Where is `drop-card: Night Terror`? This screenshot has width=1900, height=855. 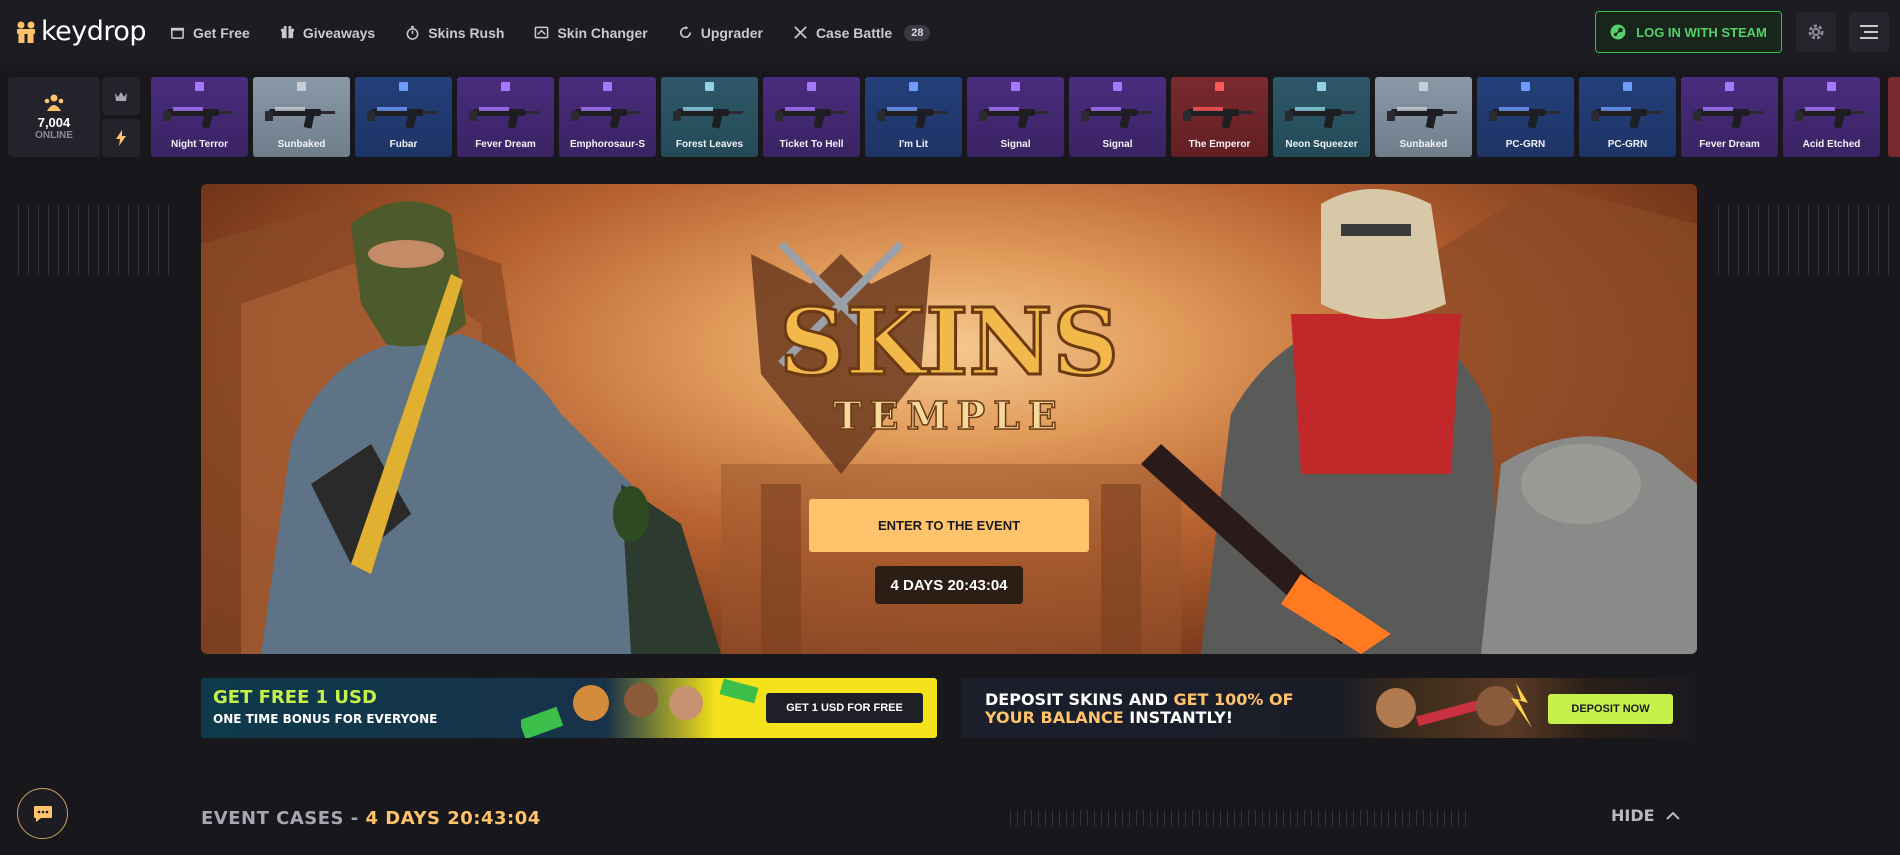 drop-card: Night Terror is located at coordinates (199, 117).